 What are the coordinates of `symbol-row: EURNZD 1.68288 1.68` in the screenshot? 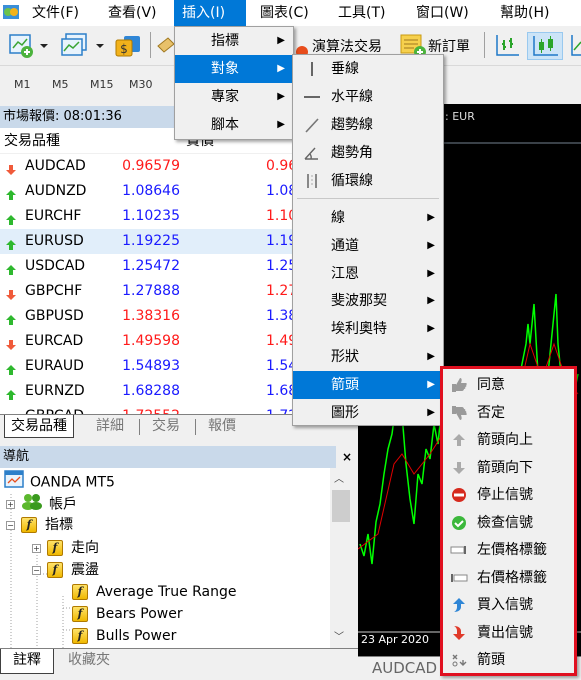 It's located at (146, 391).